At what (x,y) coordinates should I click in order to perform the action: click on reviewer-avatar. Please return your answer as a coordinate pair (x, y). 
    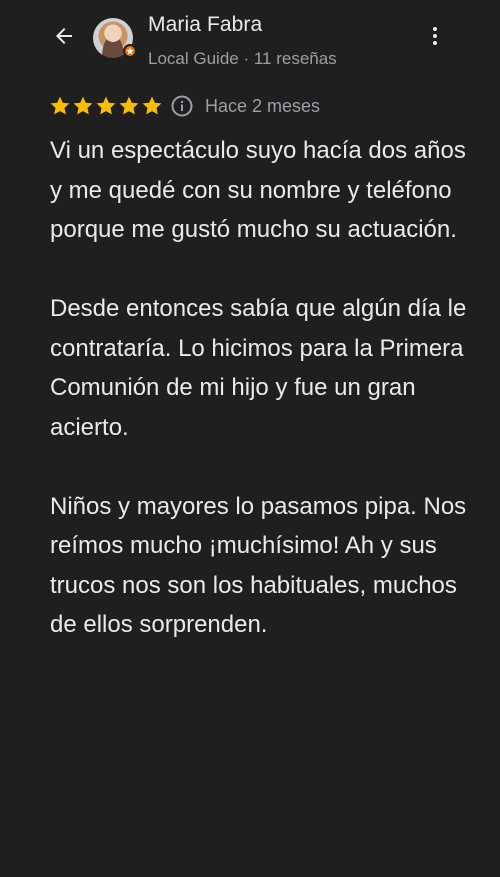
    Looking at the image, I should click on (115, 38).